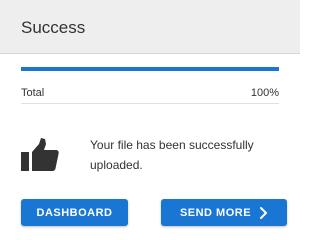  Describe the element at coordinates (33, 93) in the screenshot. I see `total-label: Total` at that location.